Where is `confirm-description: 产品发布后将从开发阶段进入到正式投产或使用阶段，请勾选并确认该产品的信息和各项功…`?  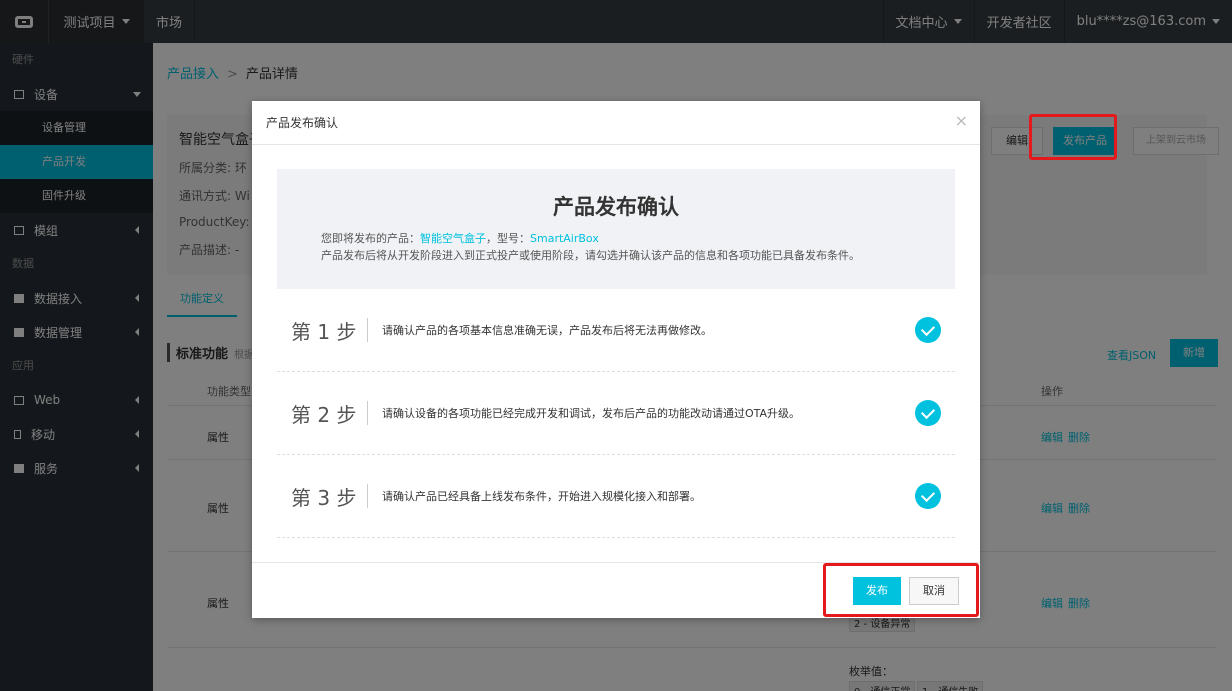
confirm-description: 产品发布后将从开发阶段进入到正式投产或使用阶段，请勾选并确认该产品的信息和各项功… is located at coordinates (590, 255).